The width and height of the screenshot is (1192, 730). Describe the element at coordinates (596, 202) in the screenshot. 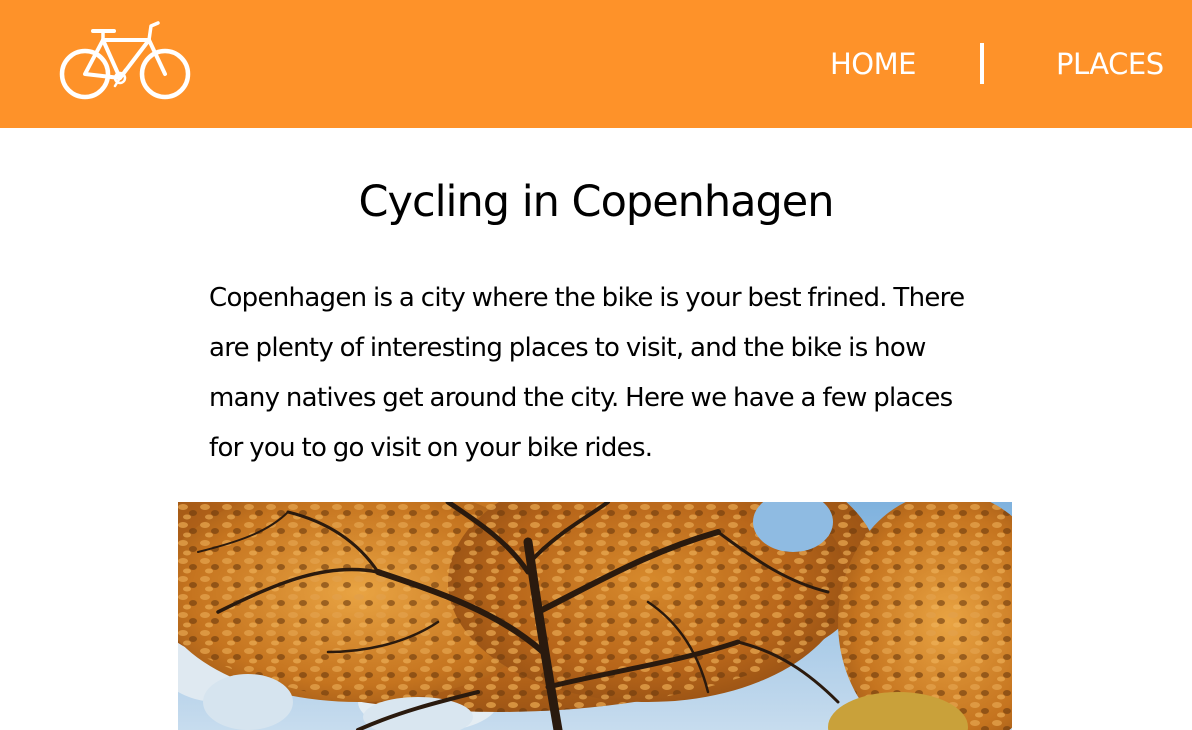

I see `page-title: Cycling in Copenhagen` at that location.